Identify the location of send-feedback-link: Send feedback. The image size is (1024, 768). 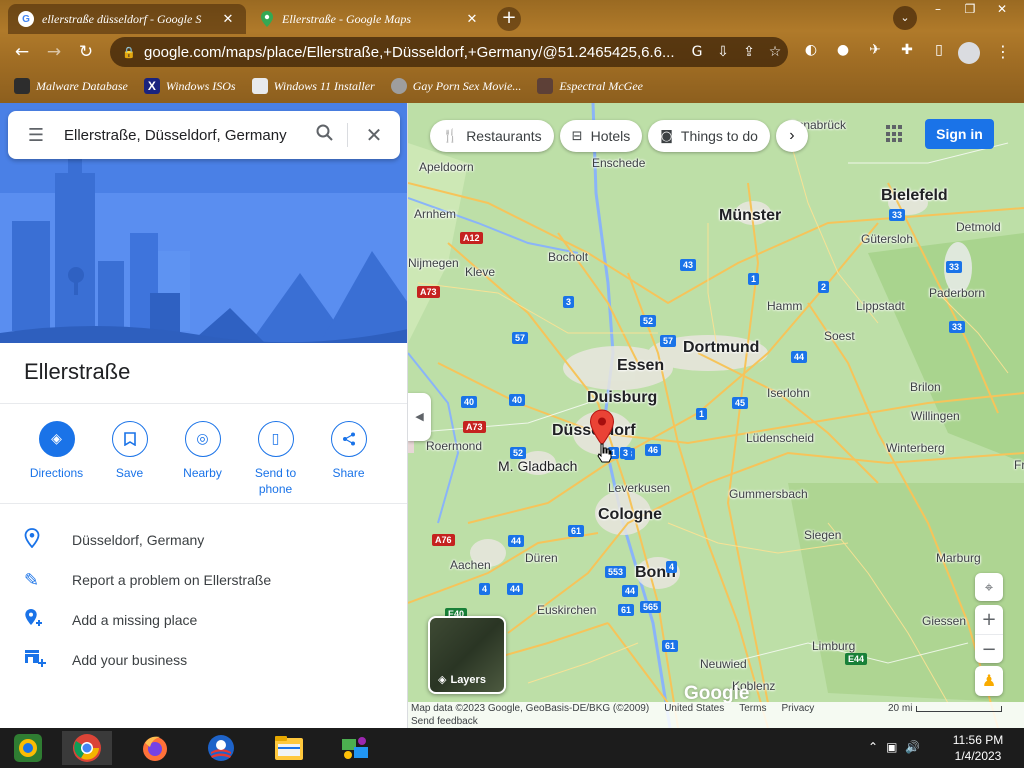
(444, 721).